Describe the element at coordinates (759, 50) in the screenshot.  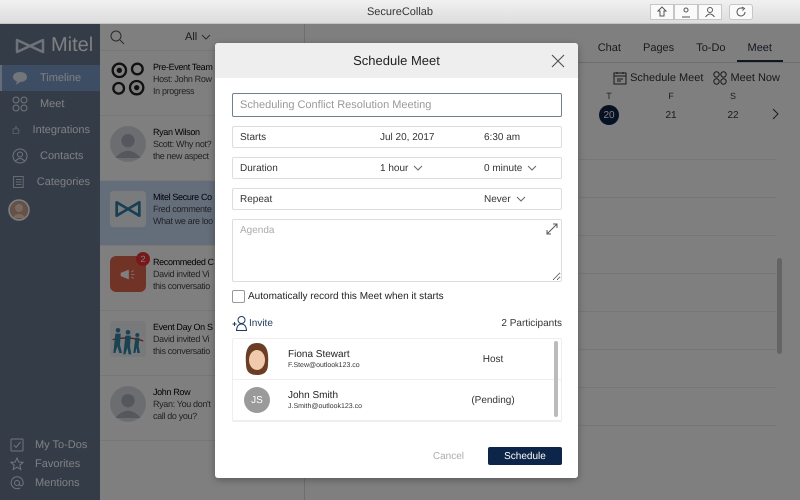
I see `tab: Meet` at that location.